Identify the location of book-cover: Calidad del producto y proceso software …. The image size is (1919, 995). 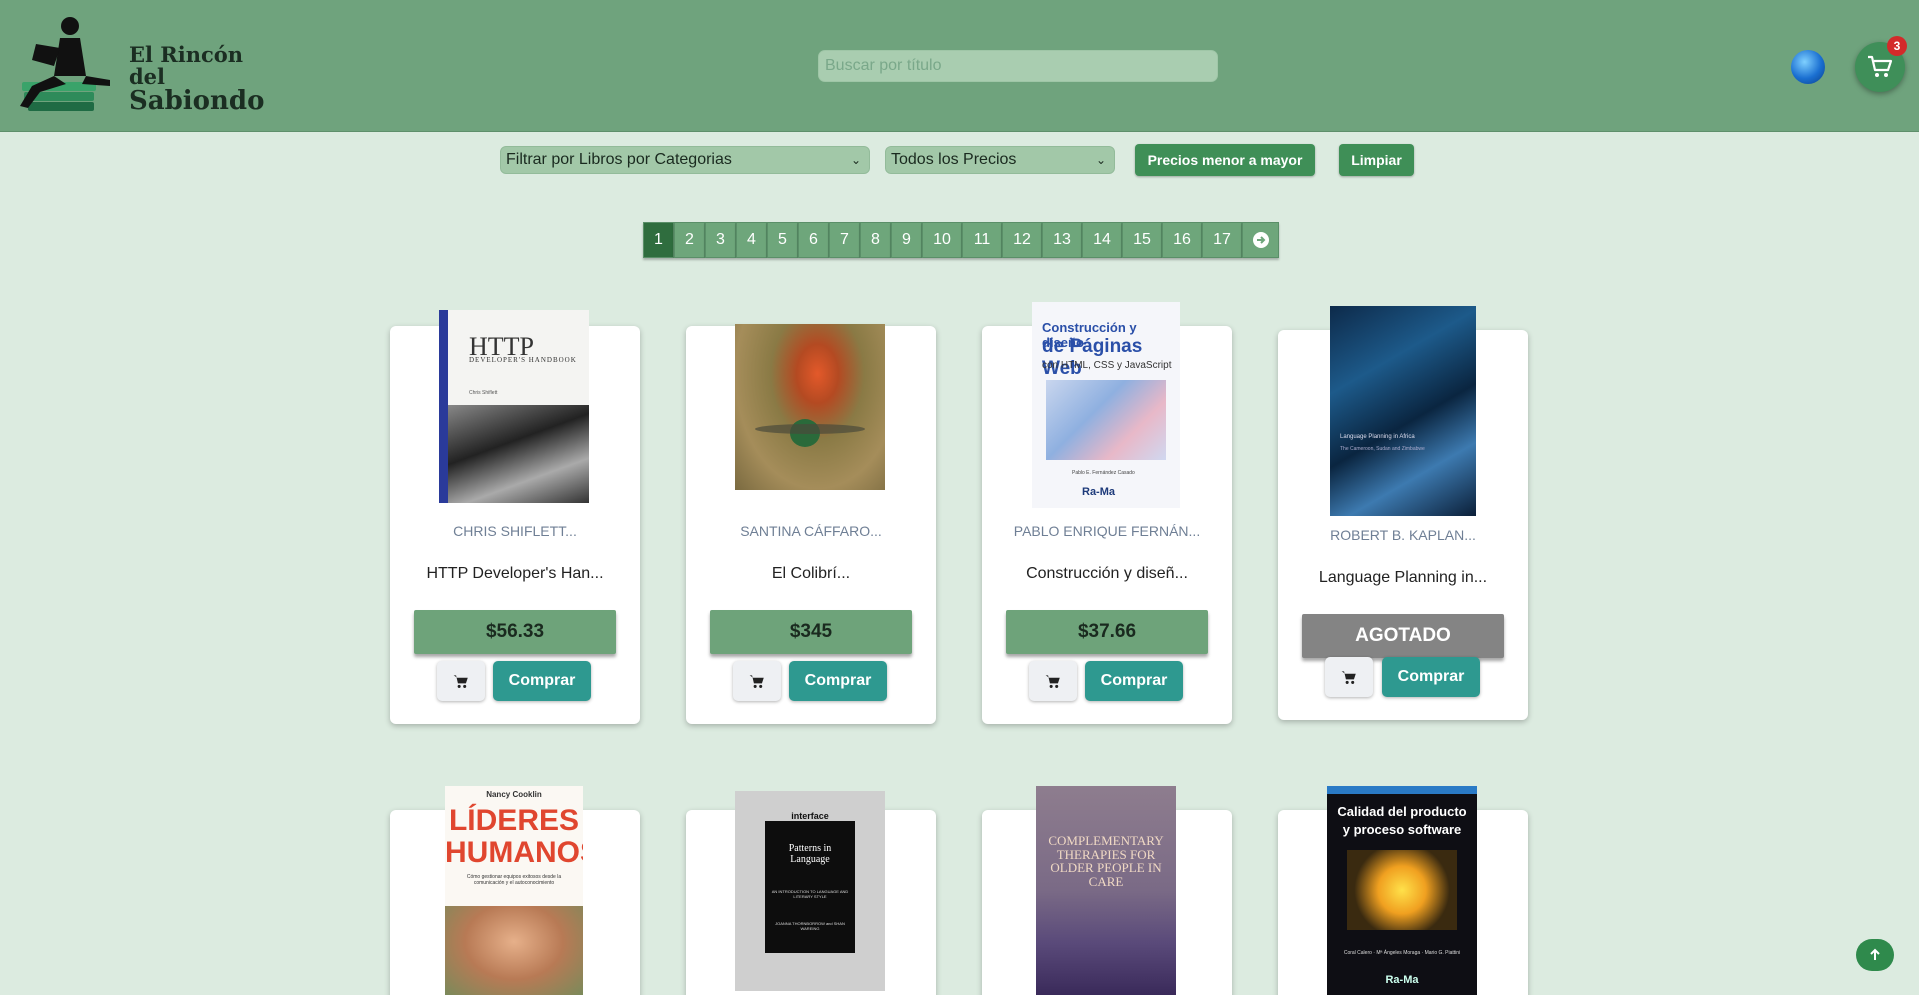
(1402, 890).